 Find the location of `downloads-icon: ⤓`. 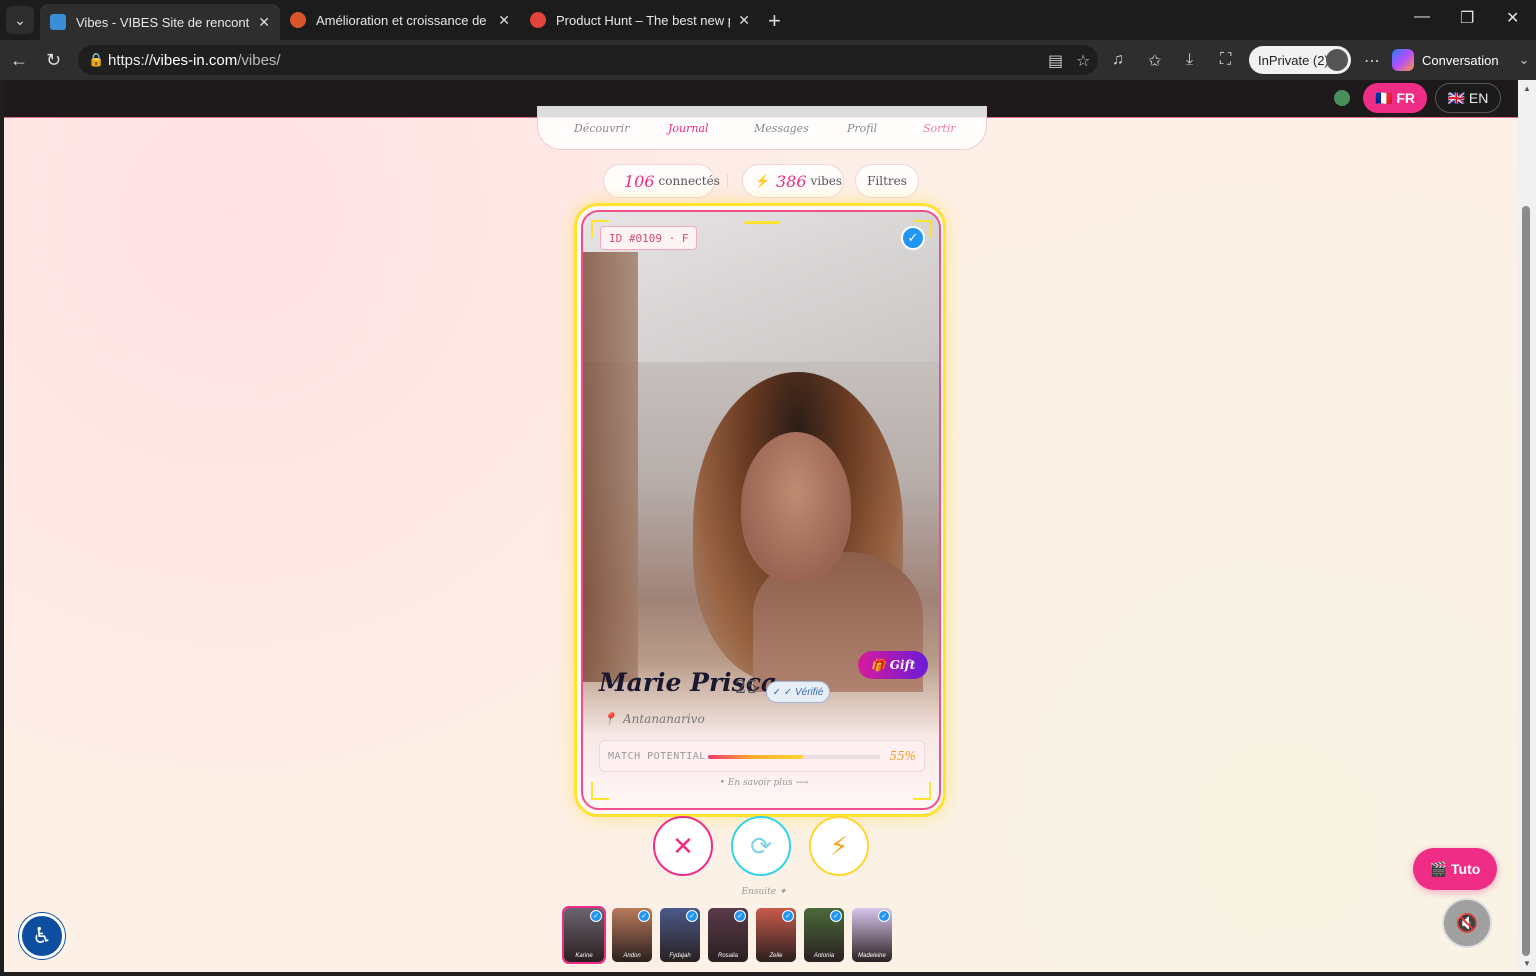

downloads-icon: ⤓ is located at coordinates (1189, 60).